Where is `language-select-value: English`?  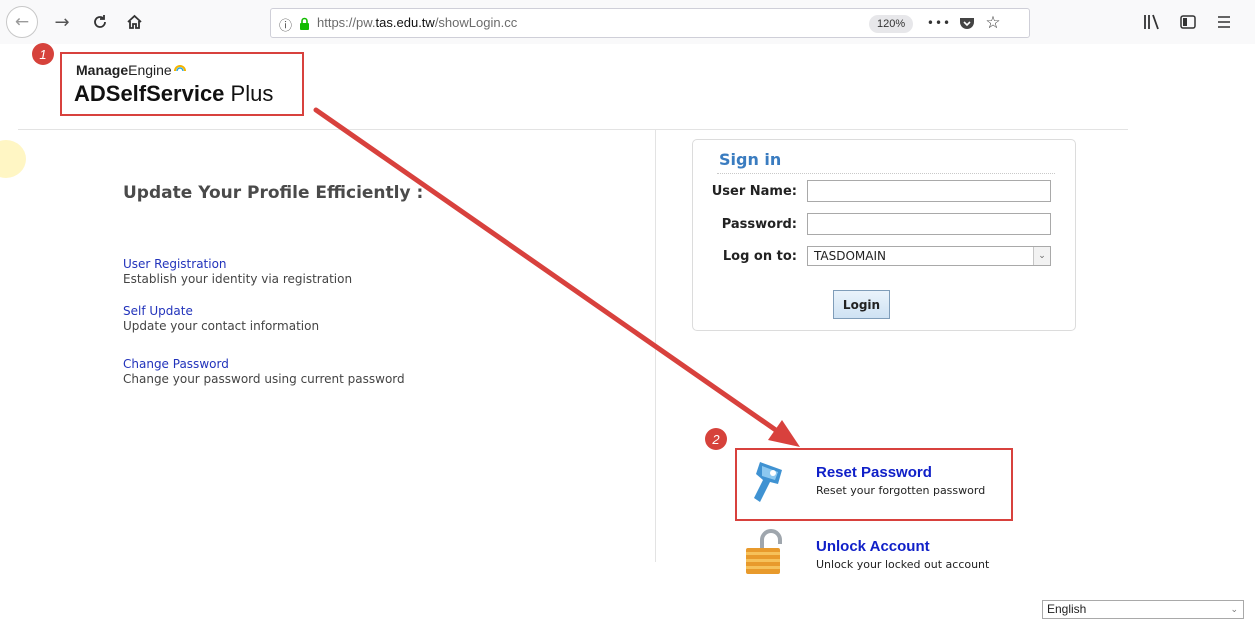
language-select-value: English is located at coordinates (1067, 609).